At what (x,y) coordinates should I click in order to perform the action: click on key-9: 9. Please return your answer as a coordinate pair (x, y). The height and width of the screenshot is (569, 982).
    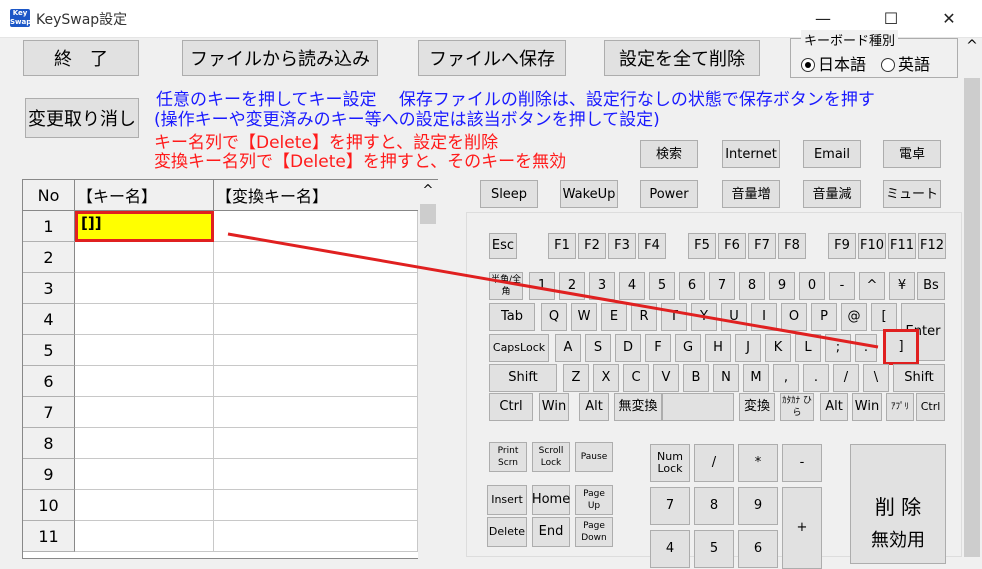
    Looking at the image, I should click on (782, 286).